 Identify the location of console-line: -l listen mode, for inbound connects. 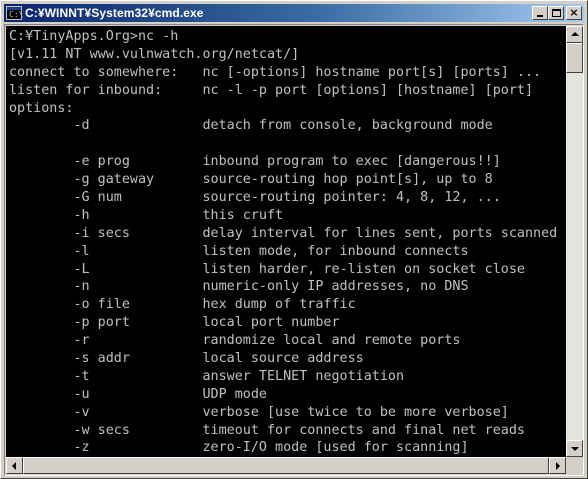
(239, 251).